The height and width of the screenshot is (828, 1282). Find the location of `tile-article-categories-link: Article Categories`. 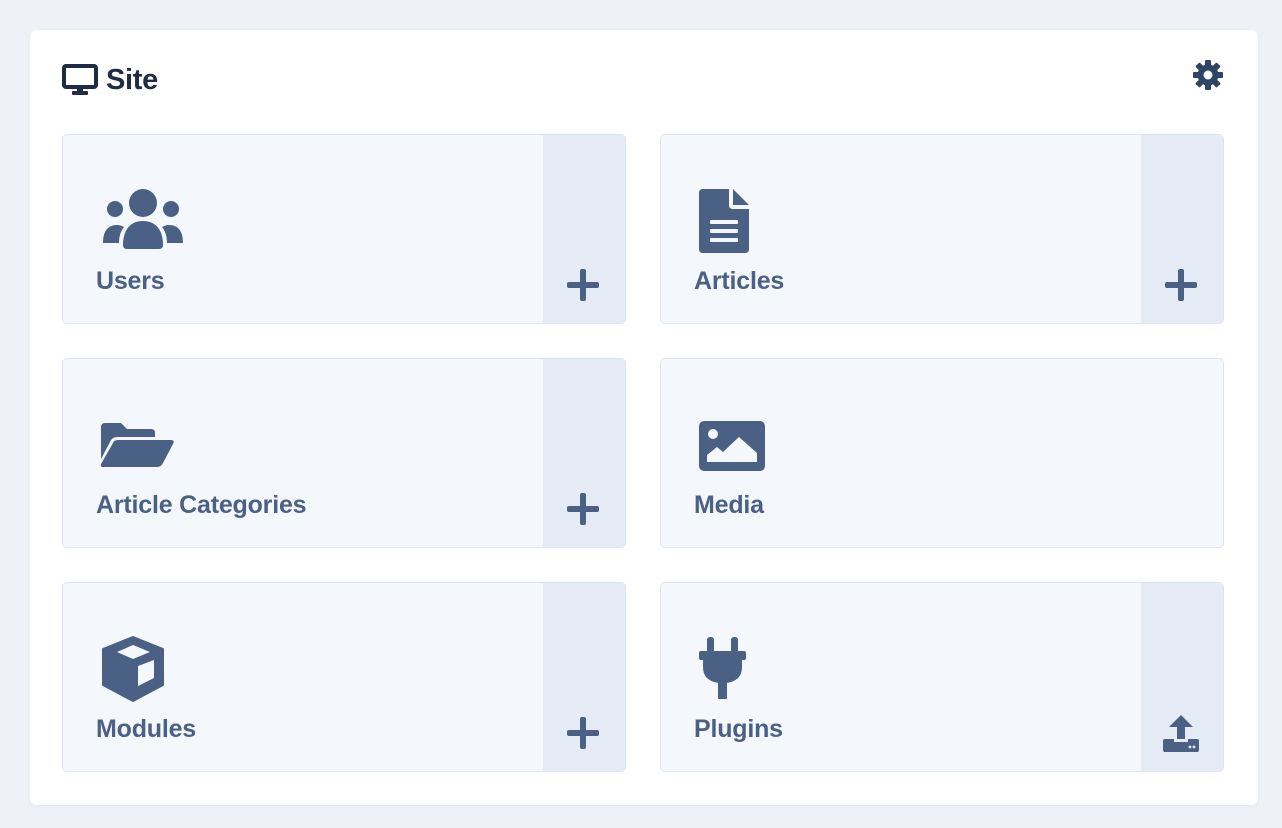

tile-article-categories-link: Article Categories is located at coordinates (303, 453).